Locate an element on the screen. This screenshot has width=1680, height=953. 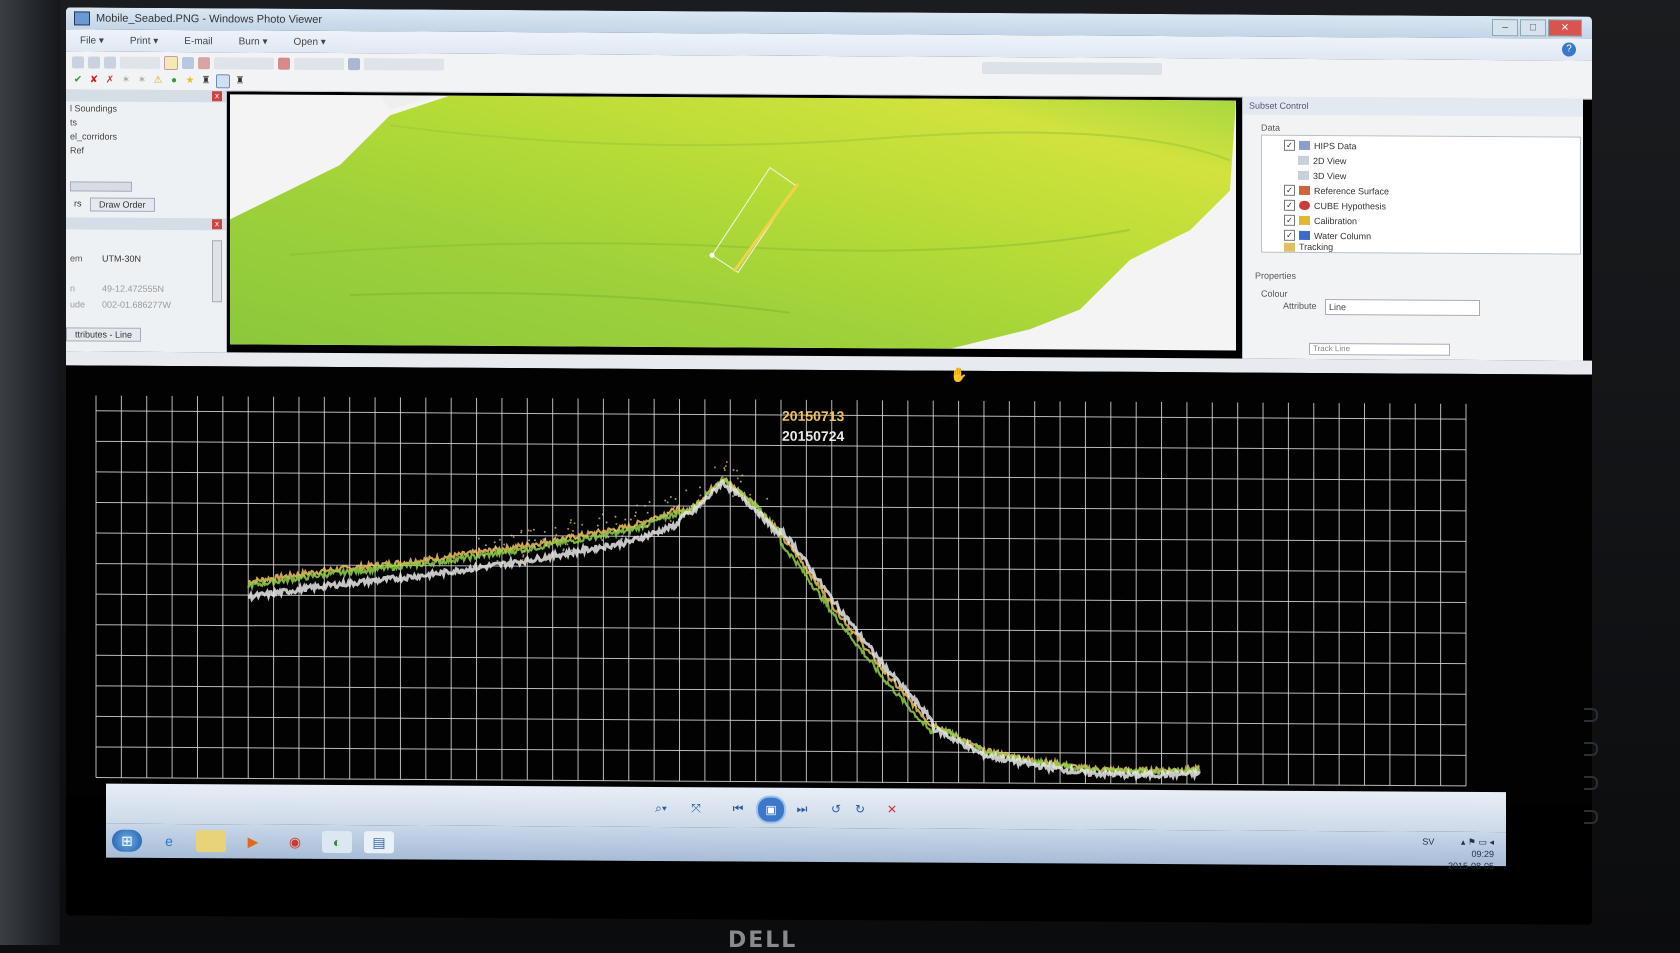
select-icon is located at coordinates (171, 63).